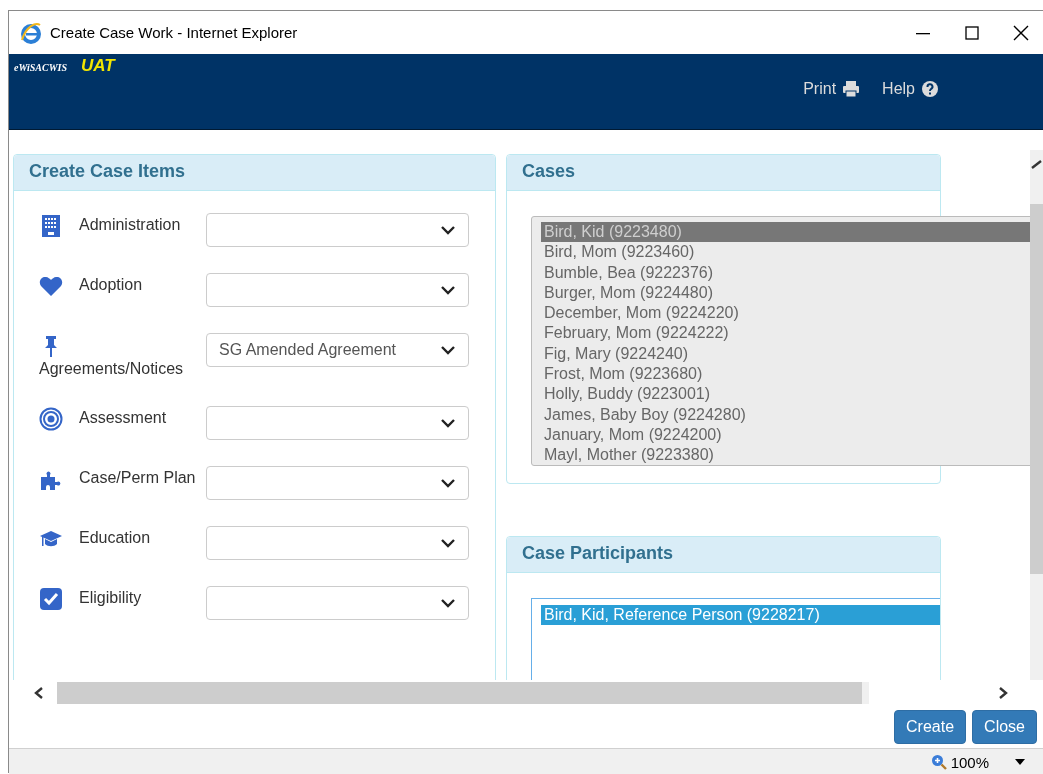 The height and width of the screenshot is (774, 1043). Describe the element at coordinates (40, 67) in the screenshot. I see `app-name: eWiSACWIS` at that location.